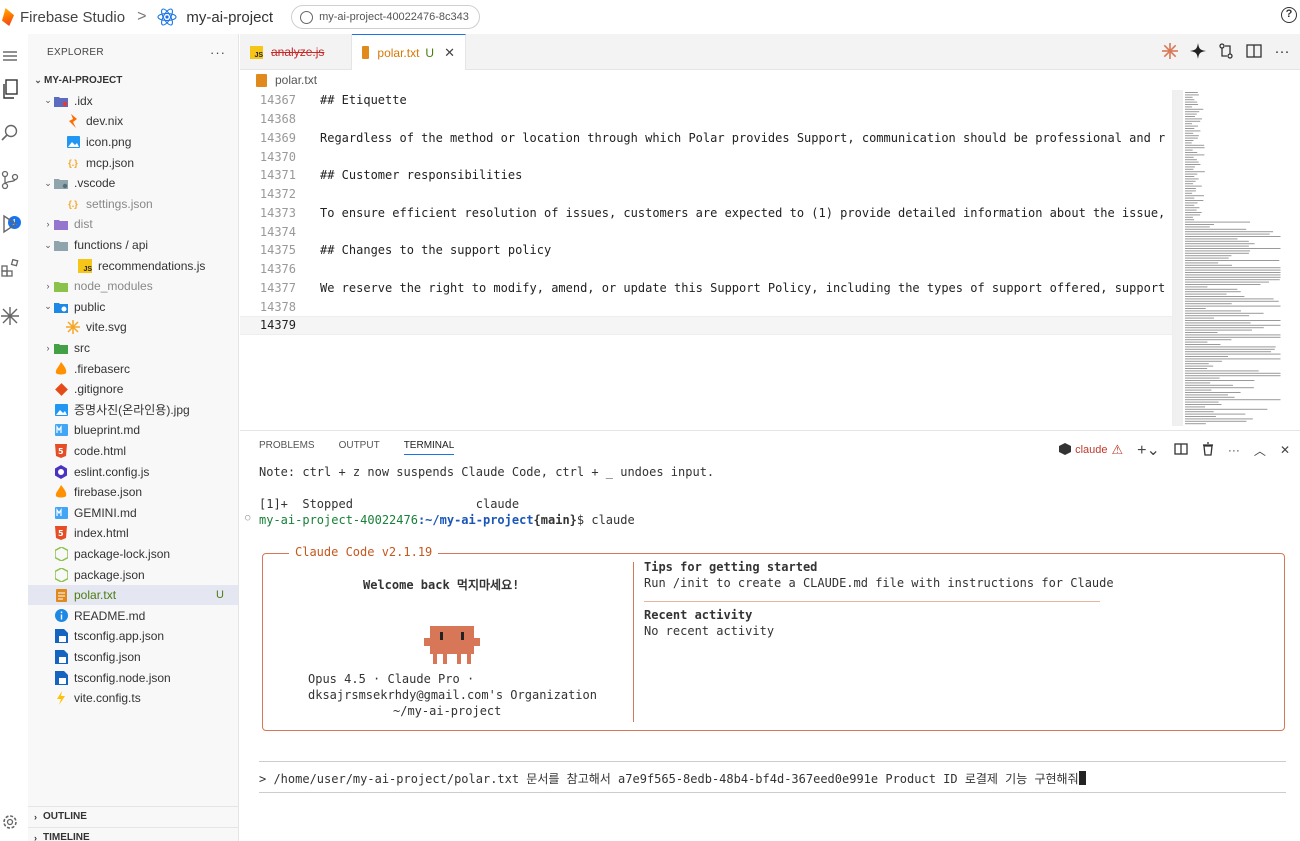  What do you see at coordinates (10, 822) in the screenshot?
I see `settings-gear-icon` at bounding box center [10, 822].